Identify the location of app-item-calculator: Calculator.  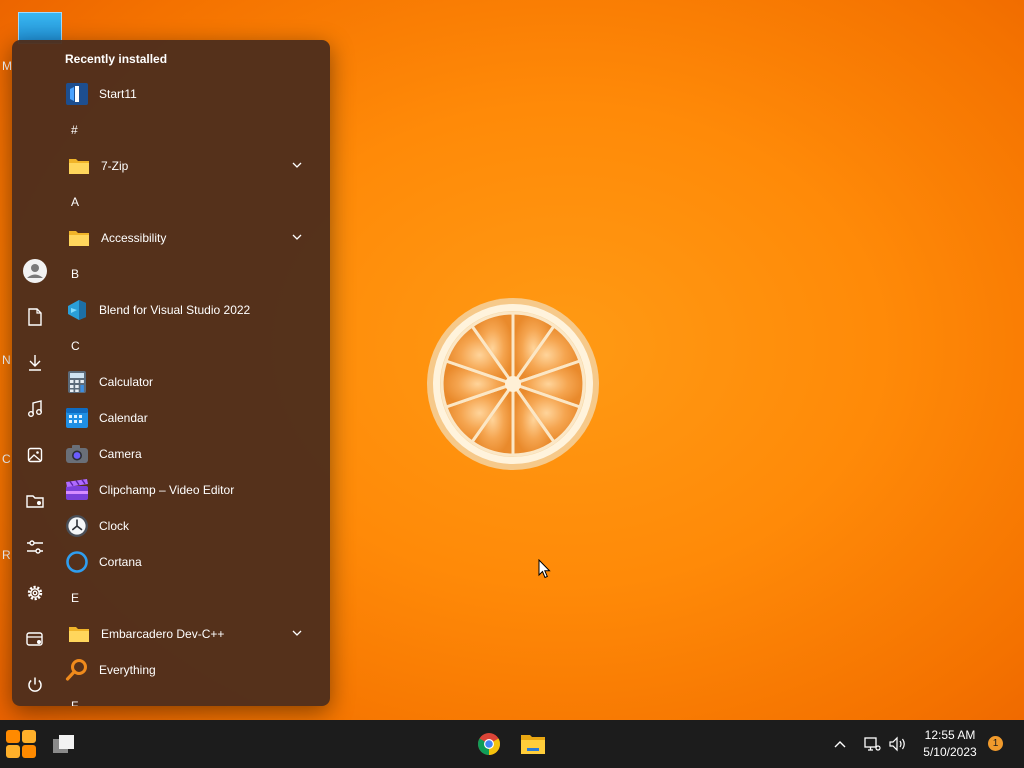
(183, 382).